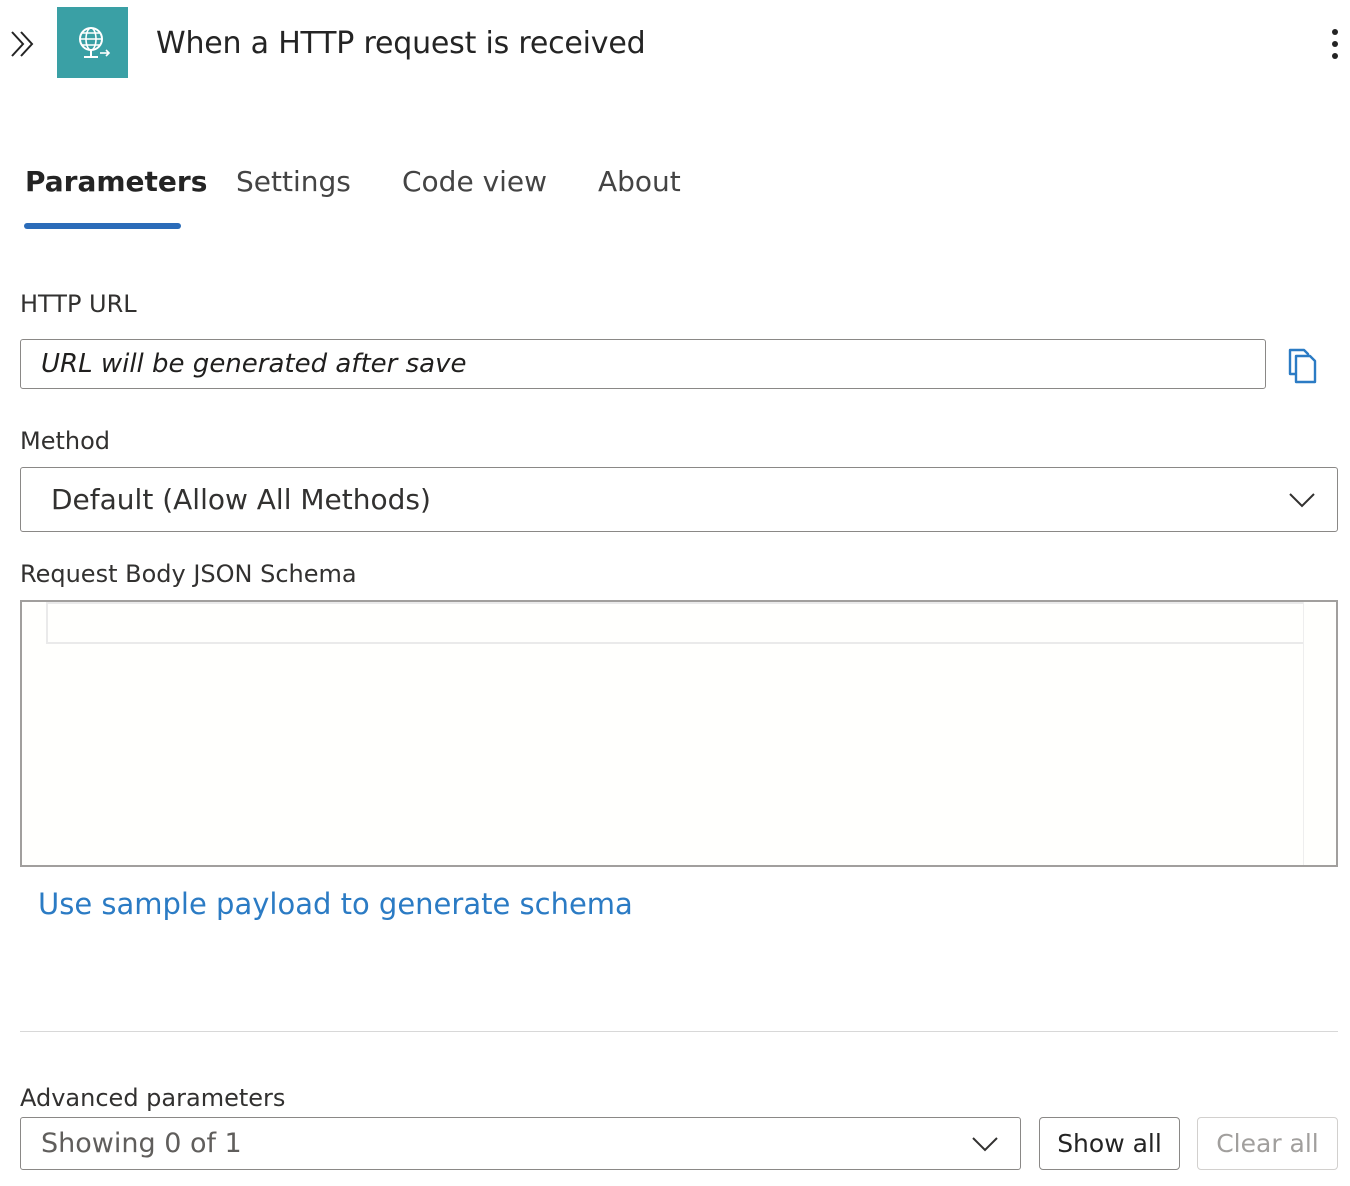 This screenshot has width=1350, height=1186. Describe the element at coordinates (65, 441) in the screenshot. I see `method-label: Method` at that location.